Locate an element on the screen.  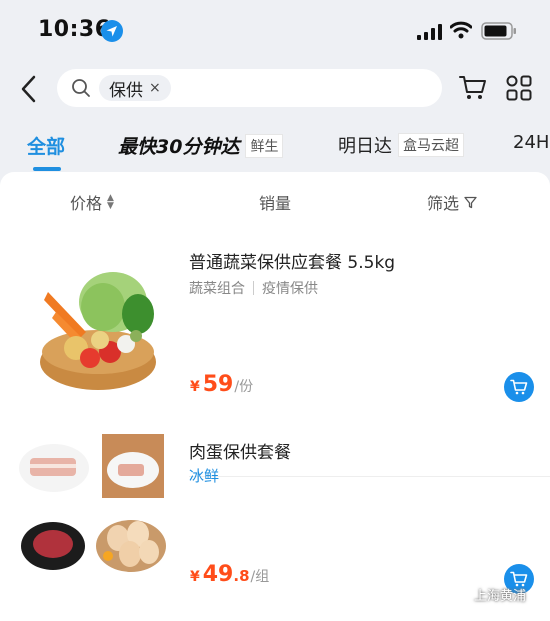
status-time: 10:36 is located at coordinates (74, 29).